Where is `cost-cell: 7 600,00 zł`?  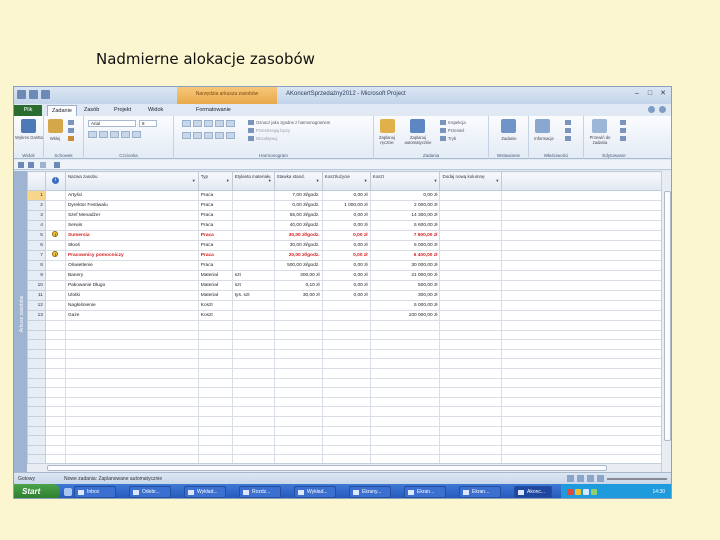
cost-cell: 7 600,00 zł is located at coordinates (405, 235).